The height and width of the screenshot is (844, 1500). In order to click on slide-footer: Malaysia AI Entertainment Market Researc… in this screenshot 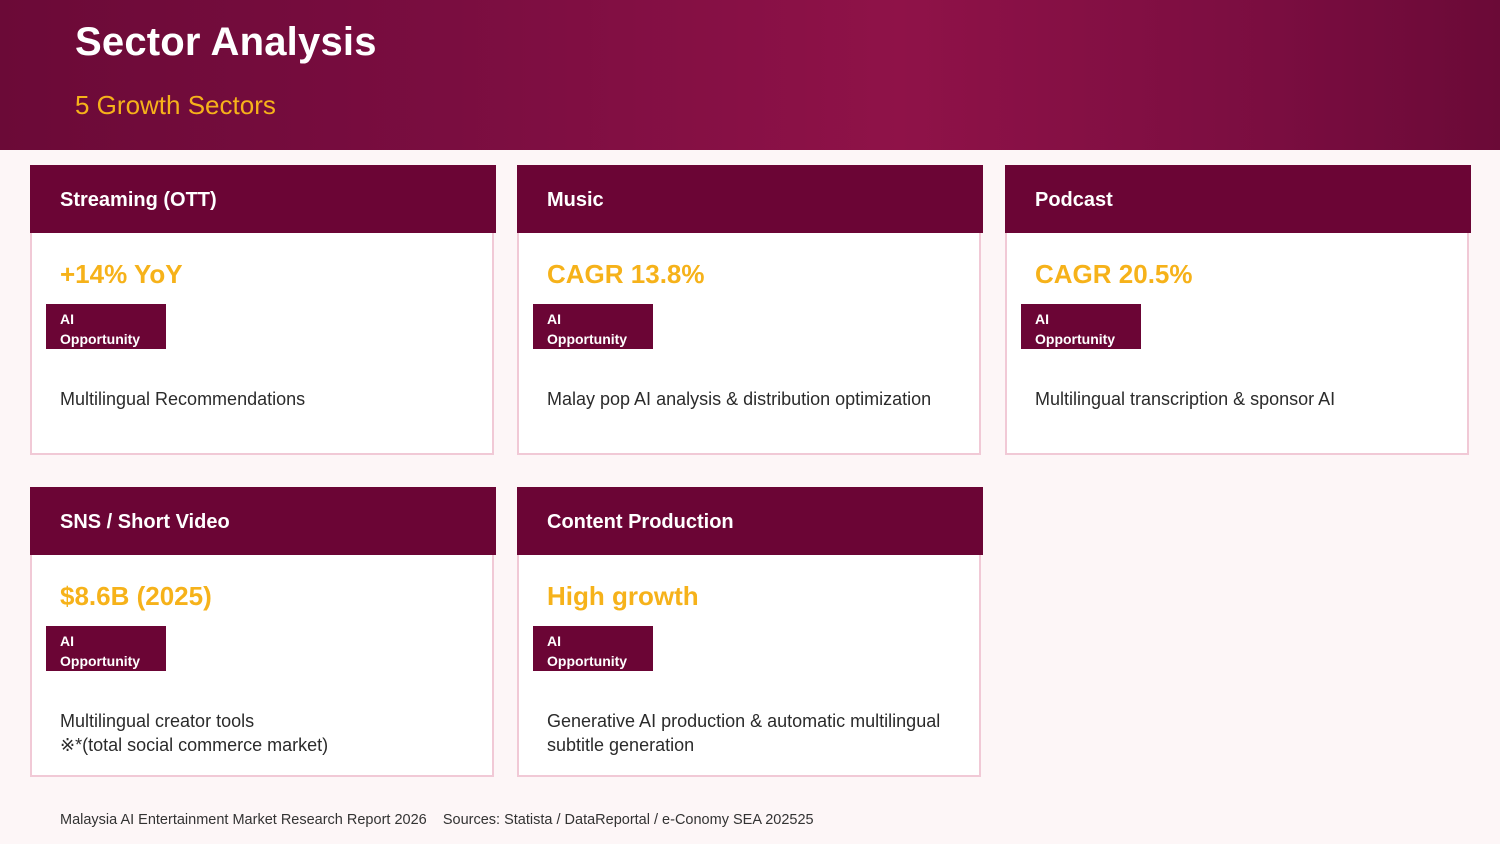, I will do `click(437, 820)`.